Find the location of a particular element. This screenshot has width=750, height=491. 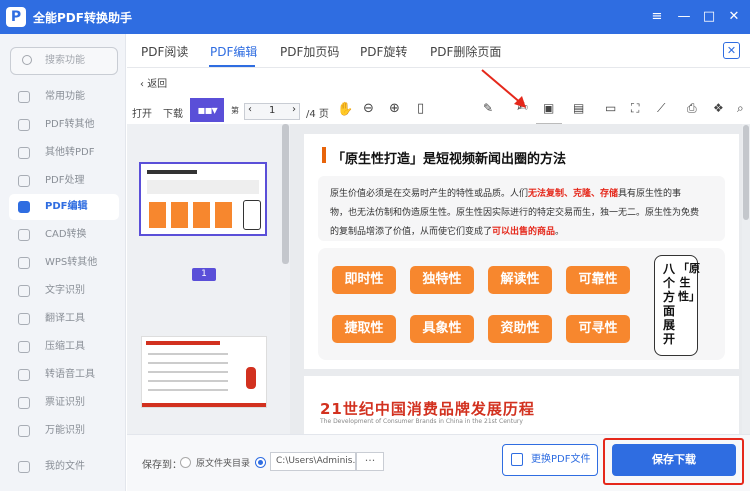

vertical-text-a: 八个方面展开 is located at coordinates (668, 304).